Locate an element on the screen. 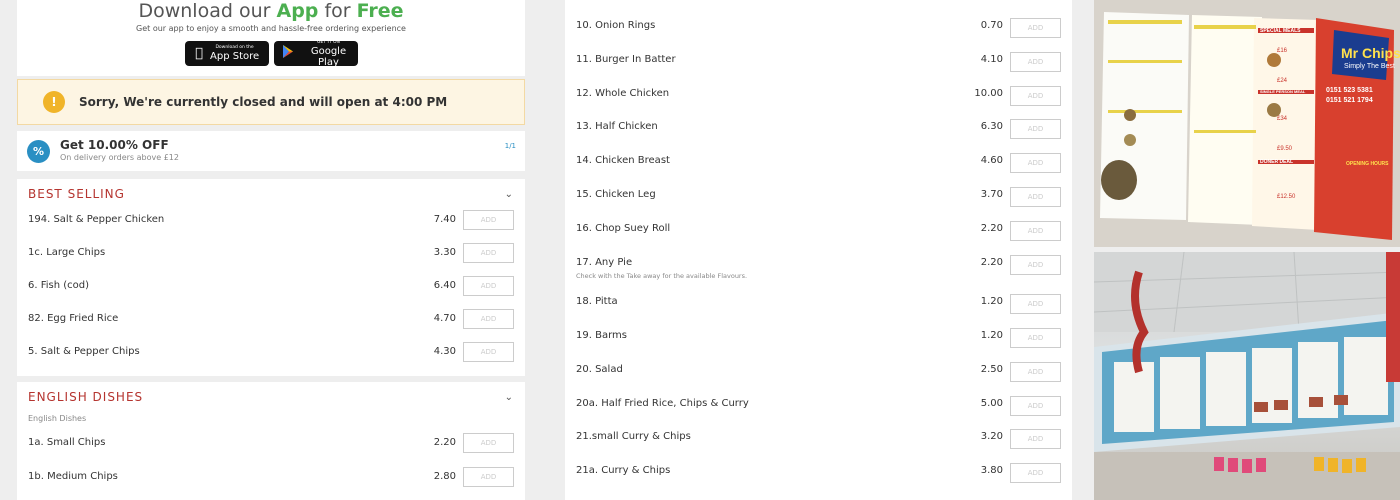  menu-item-row: 1c. Large Chips 3.30 ADD is located at coordinates (271, 253).